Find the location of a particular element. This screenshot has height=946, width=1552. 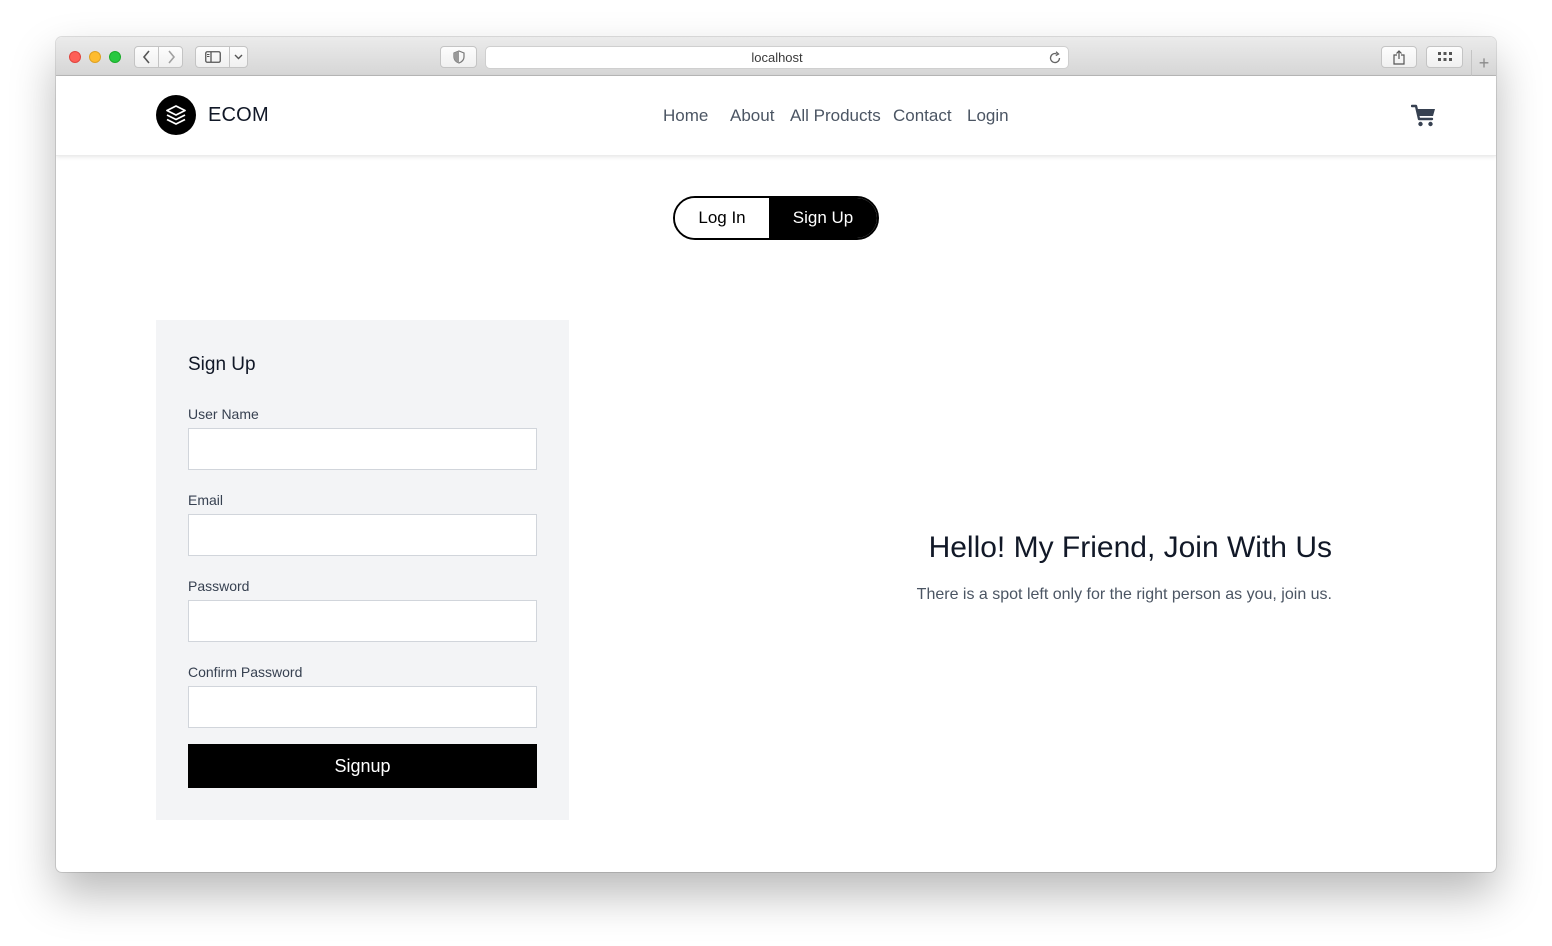

username-label: User Name is located at coordinates (223, 414).